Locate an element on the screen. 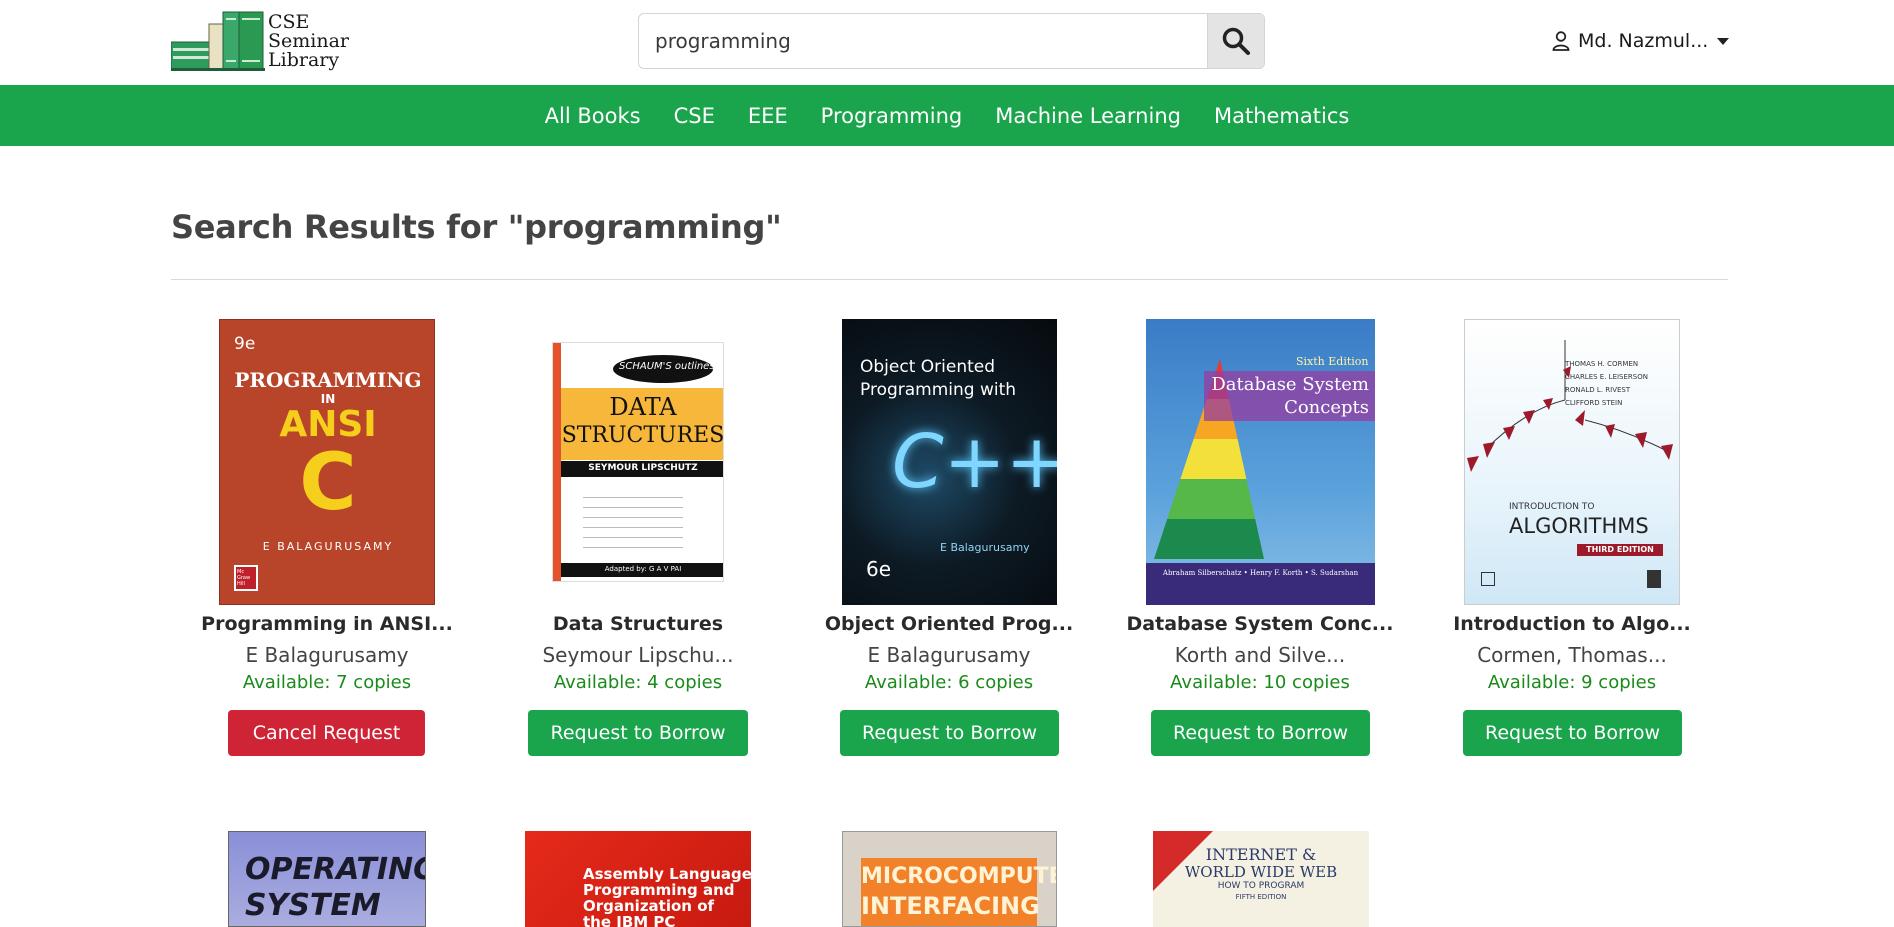  book-title: Data Structures is located at coordinates (638, 624).